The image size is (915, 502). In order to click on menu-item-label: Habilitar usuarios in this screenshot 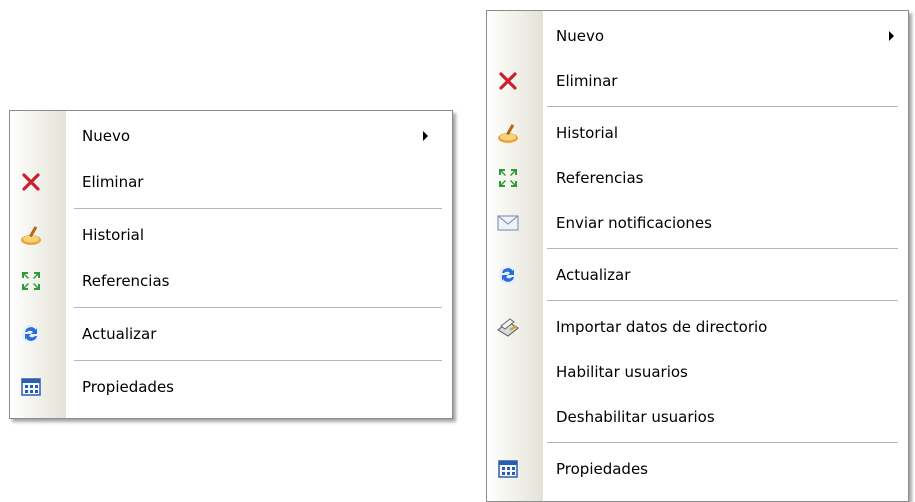, I will do `click(622, 371)`.